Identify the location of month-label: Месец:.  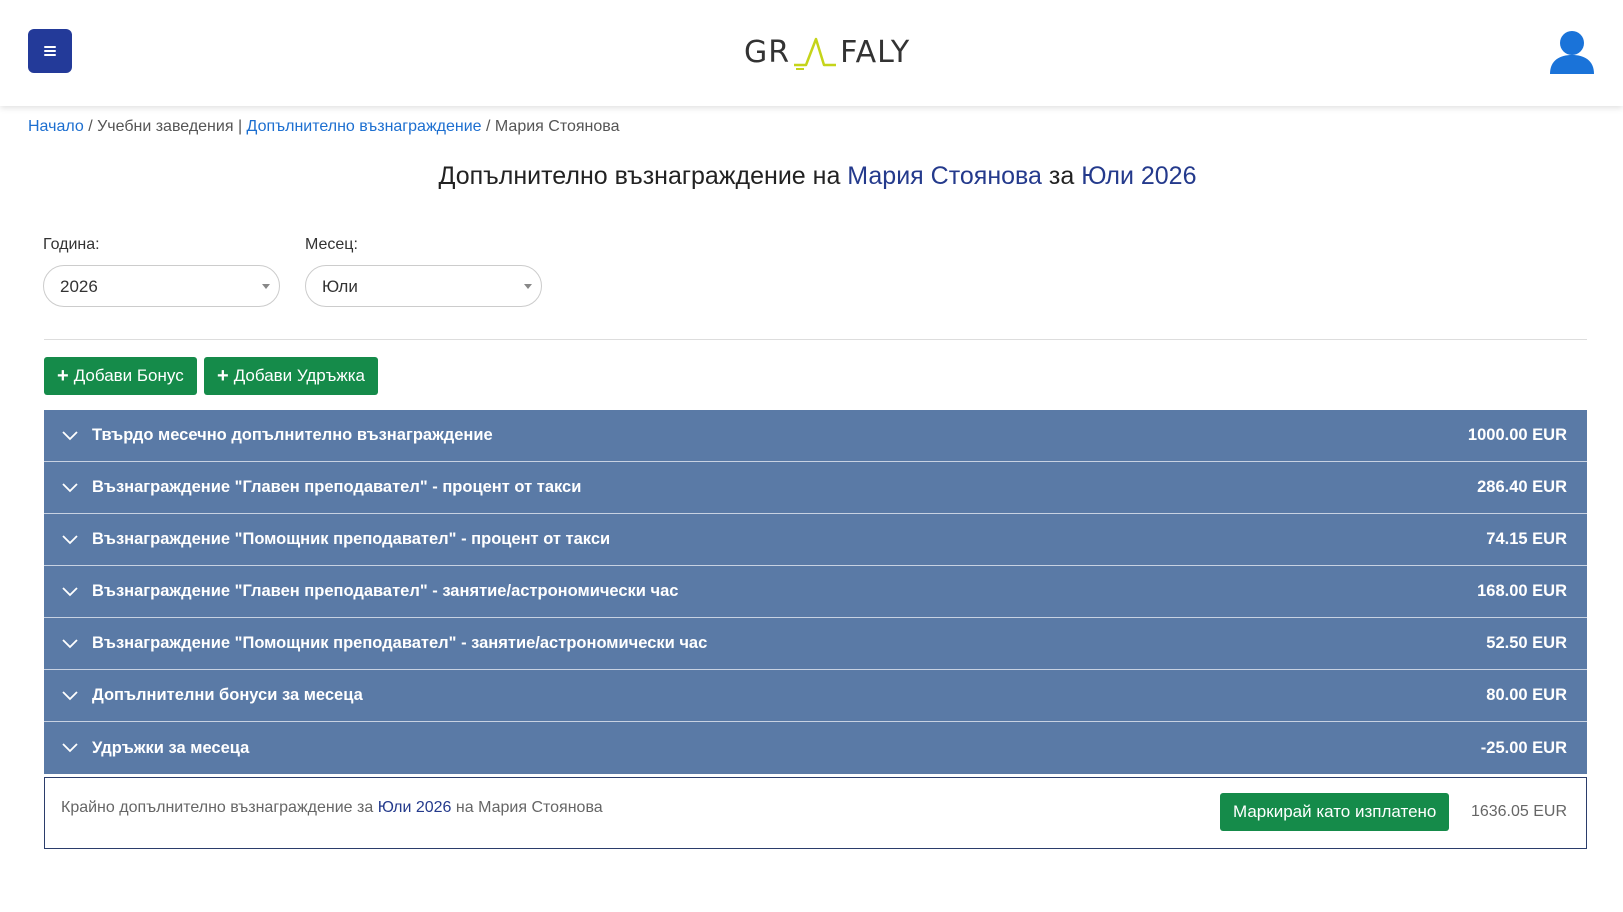
(331, 244).